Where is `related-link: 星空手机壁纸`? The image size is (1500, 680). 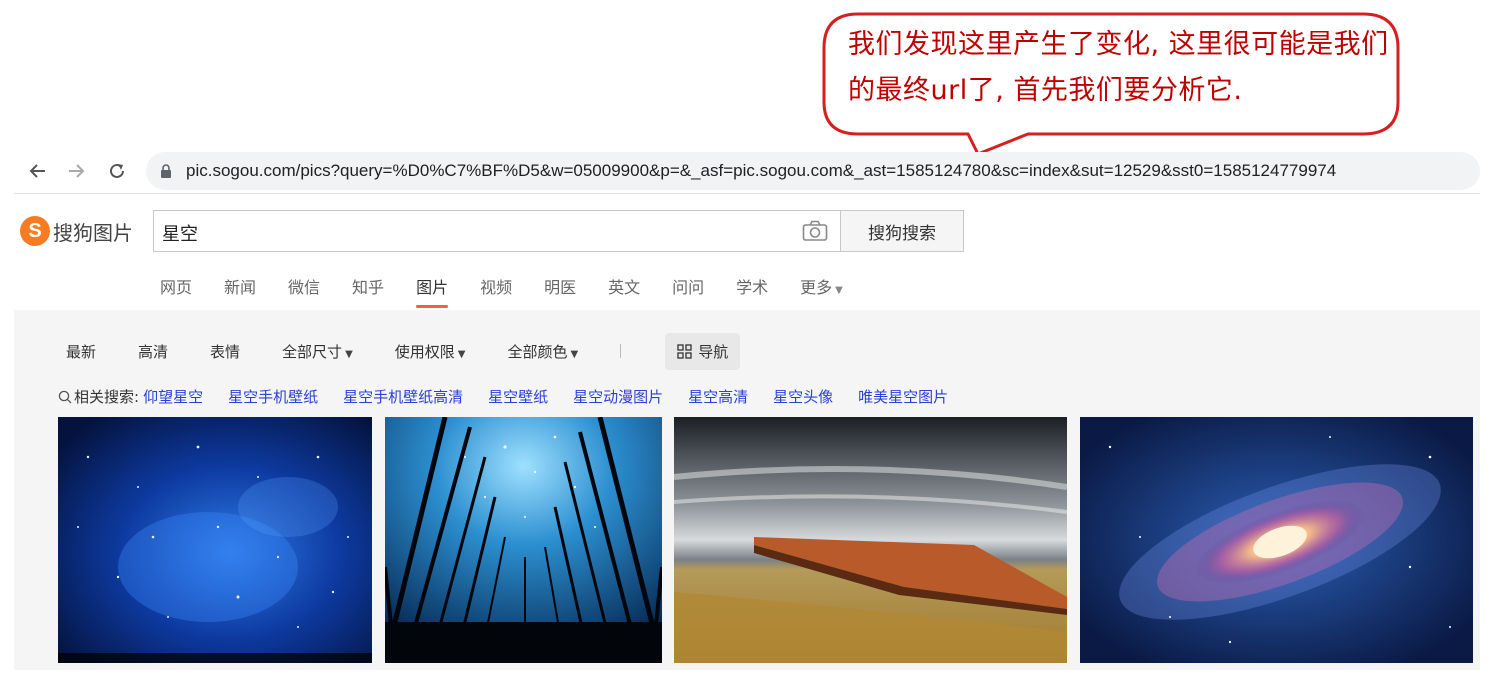
related-link: 星空手机壁纸 is located at coordinates (273, 396).